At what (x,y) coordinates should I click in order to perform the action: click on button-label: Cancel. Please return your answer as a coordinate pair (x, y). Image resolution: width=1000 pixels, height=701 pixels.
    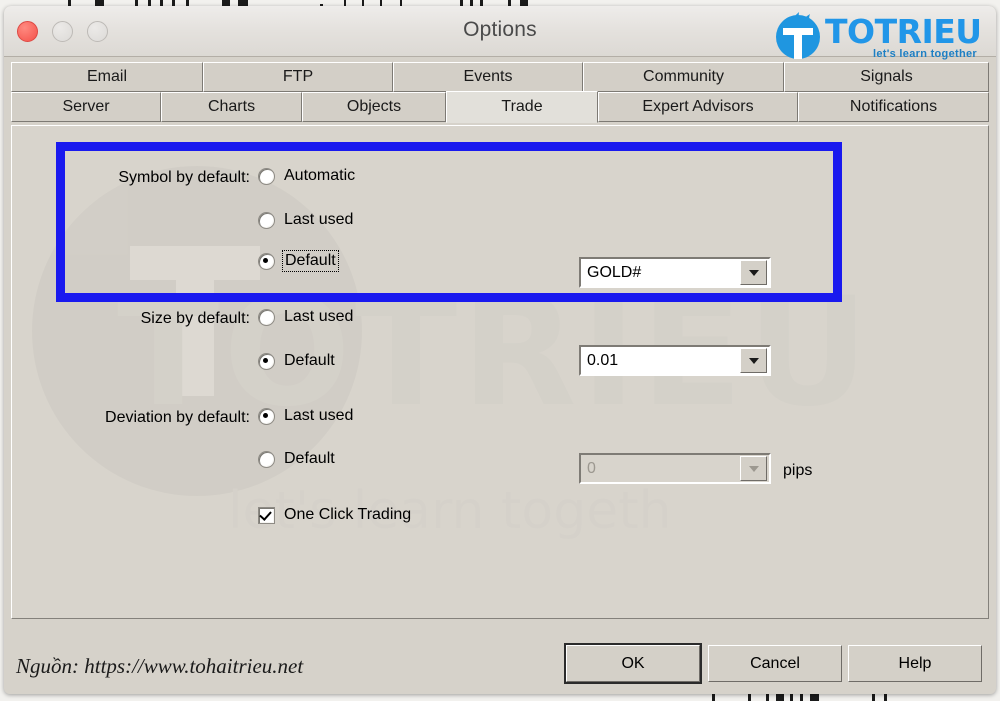
    Looking at the image, I should click on (775, 663).